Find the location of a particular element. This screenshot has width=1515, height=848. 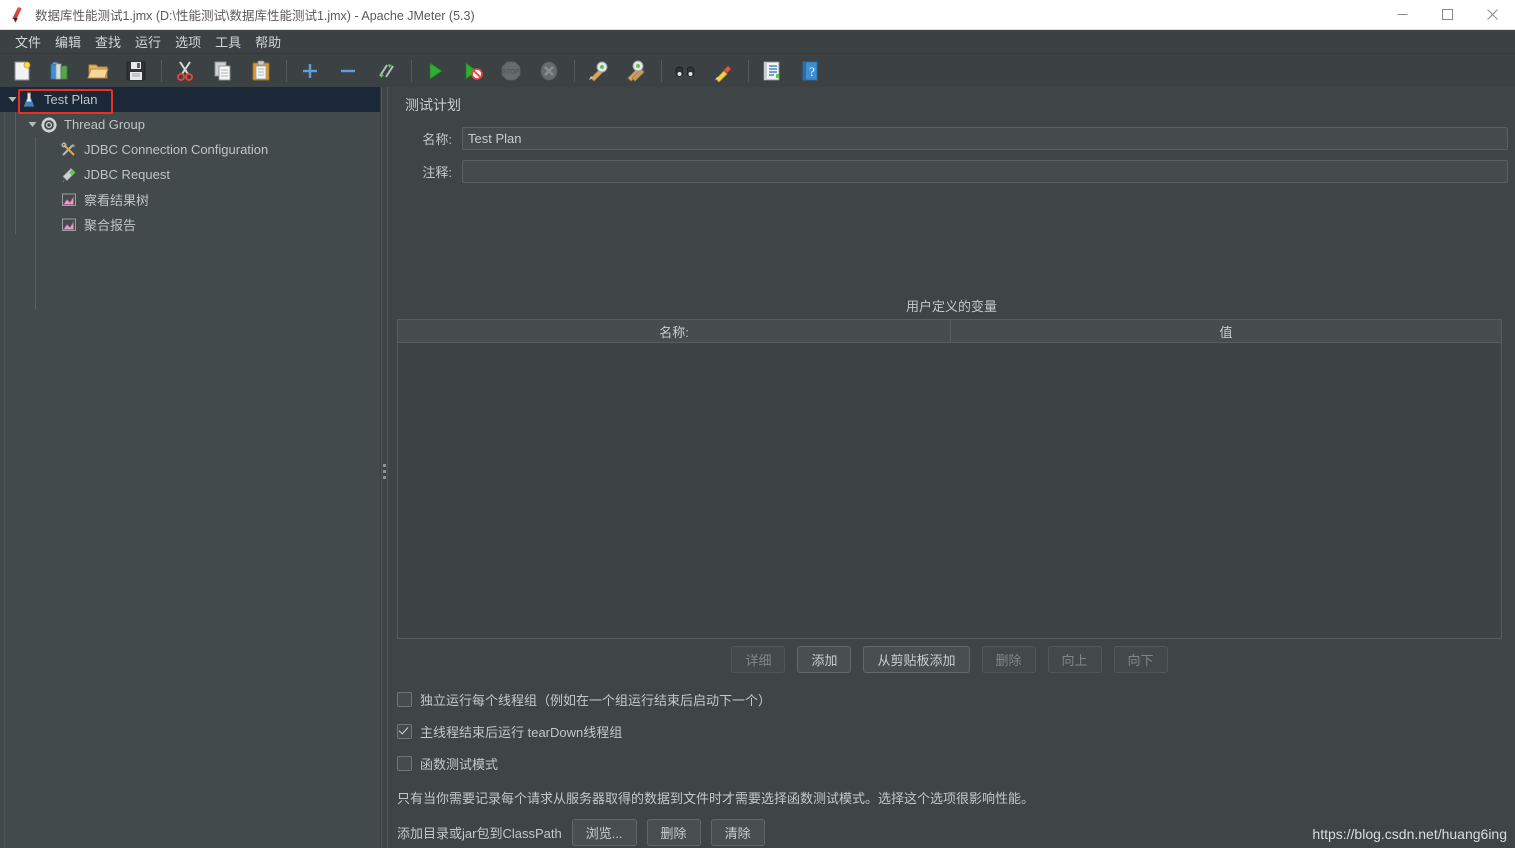

open-icon is located at coordinates (98, 71).